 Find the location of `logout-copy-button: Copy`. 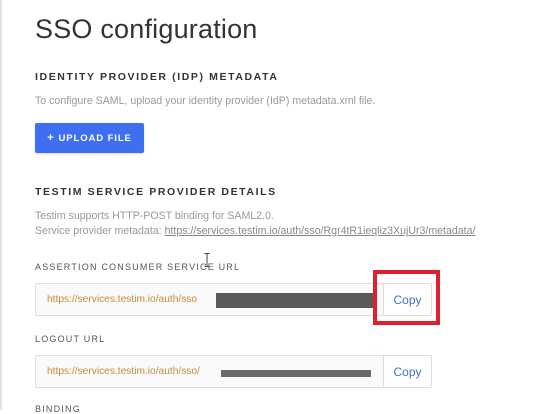

logout-copy-button: Copy is located at coordinates (407, 371).